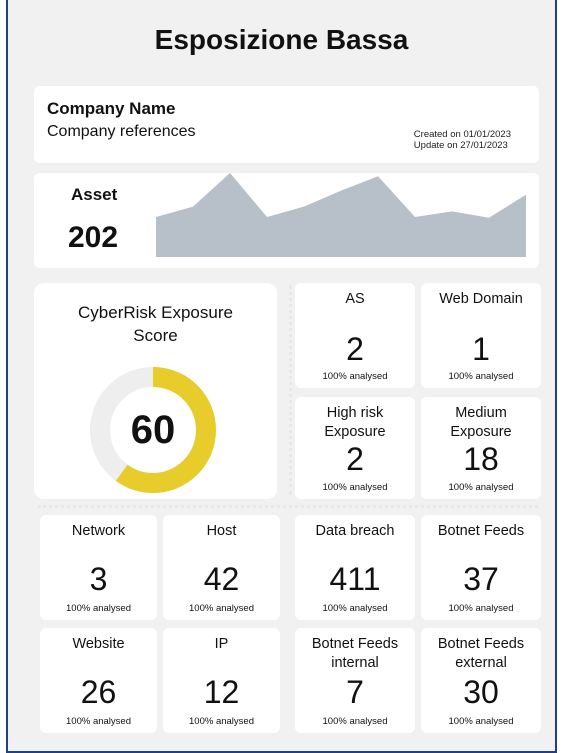  What do you see at coordinates (221, 531) in the screenshot?
I see `tile-label: Host` at bounding box center [221, 531].